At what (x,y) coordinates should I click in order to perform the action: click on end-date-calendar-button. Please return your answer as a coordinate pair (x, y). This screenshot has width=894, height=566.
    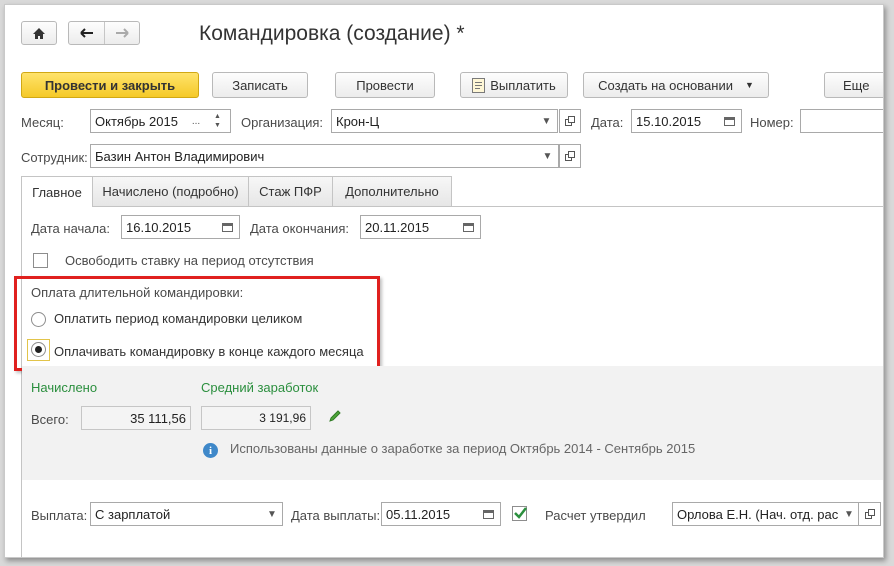
    Looking at the image, I should click on (469, 227).